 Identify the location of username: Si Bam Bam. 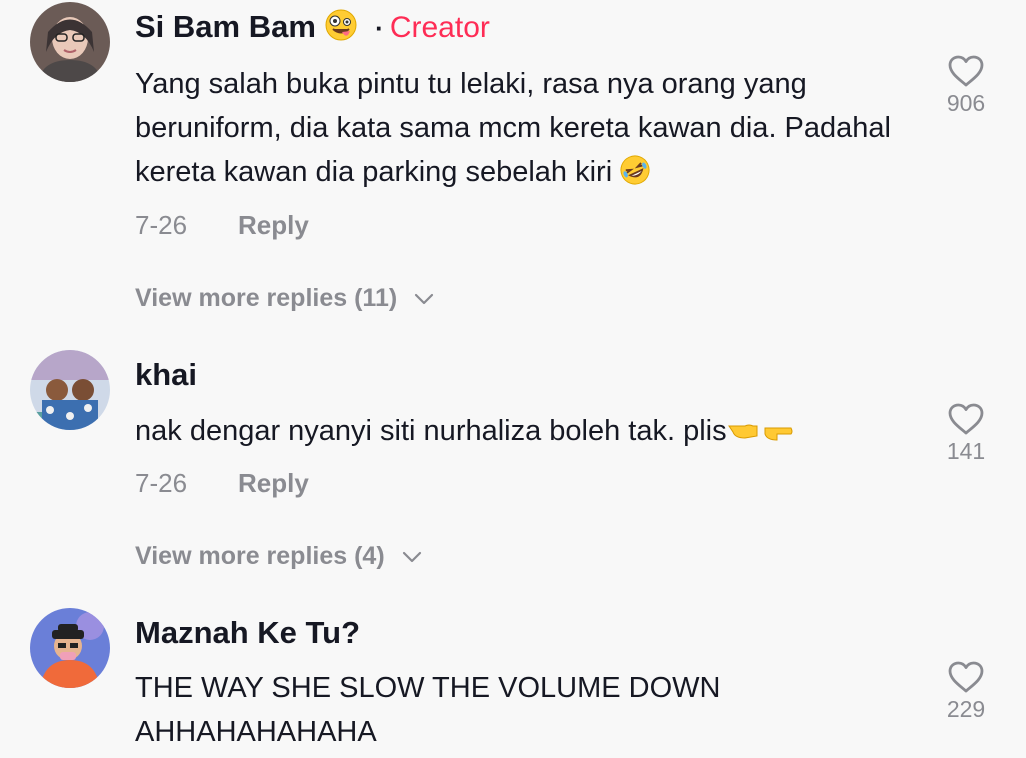
(225, 26).